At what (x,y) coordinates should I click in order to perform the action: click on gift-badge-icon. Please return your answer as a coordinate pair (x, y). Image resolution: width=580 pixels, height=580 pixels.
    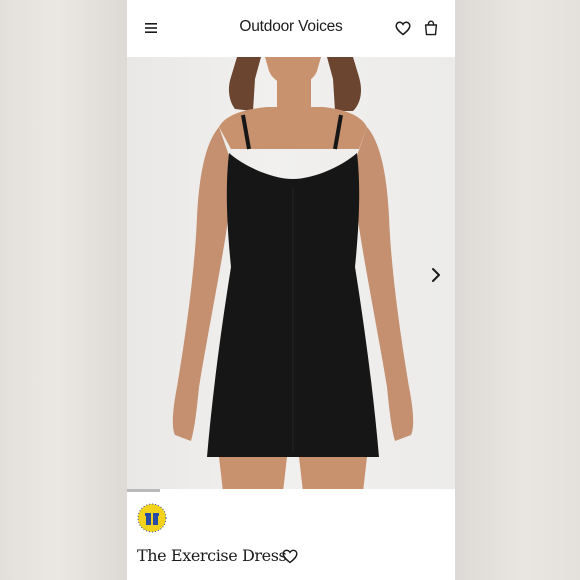
    Looking at the image, I should click on (152, 518).